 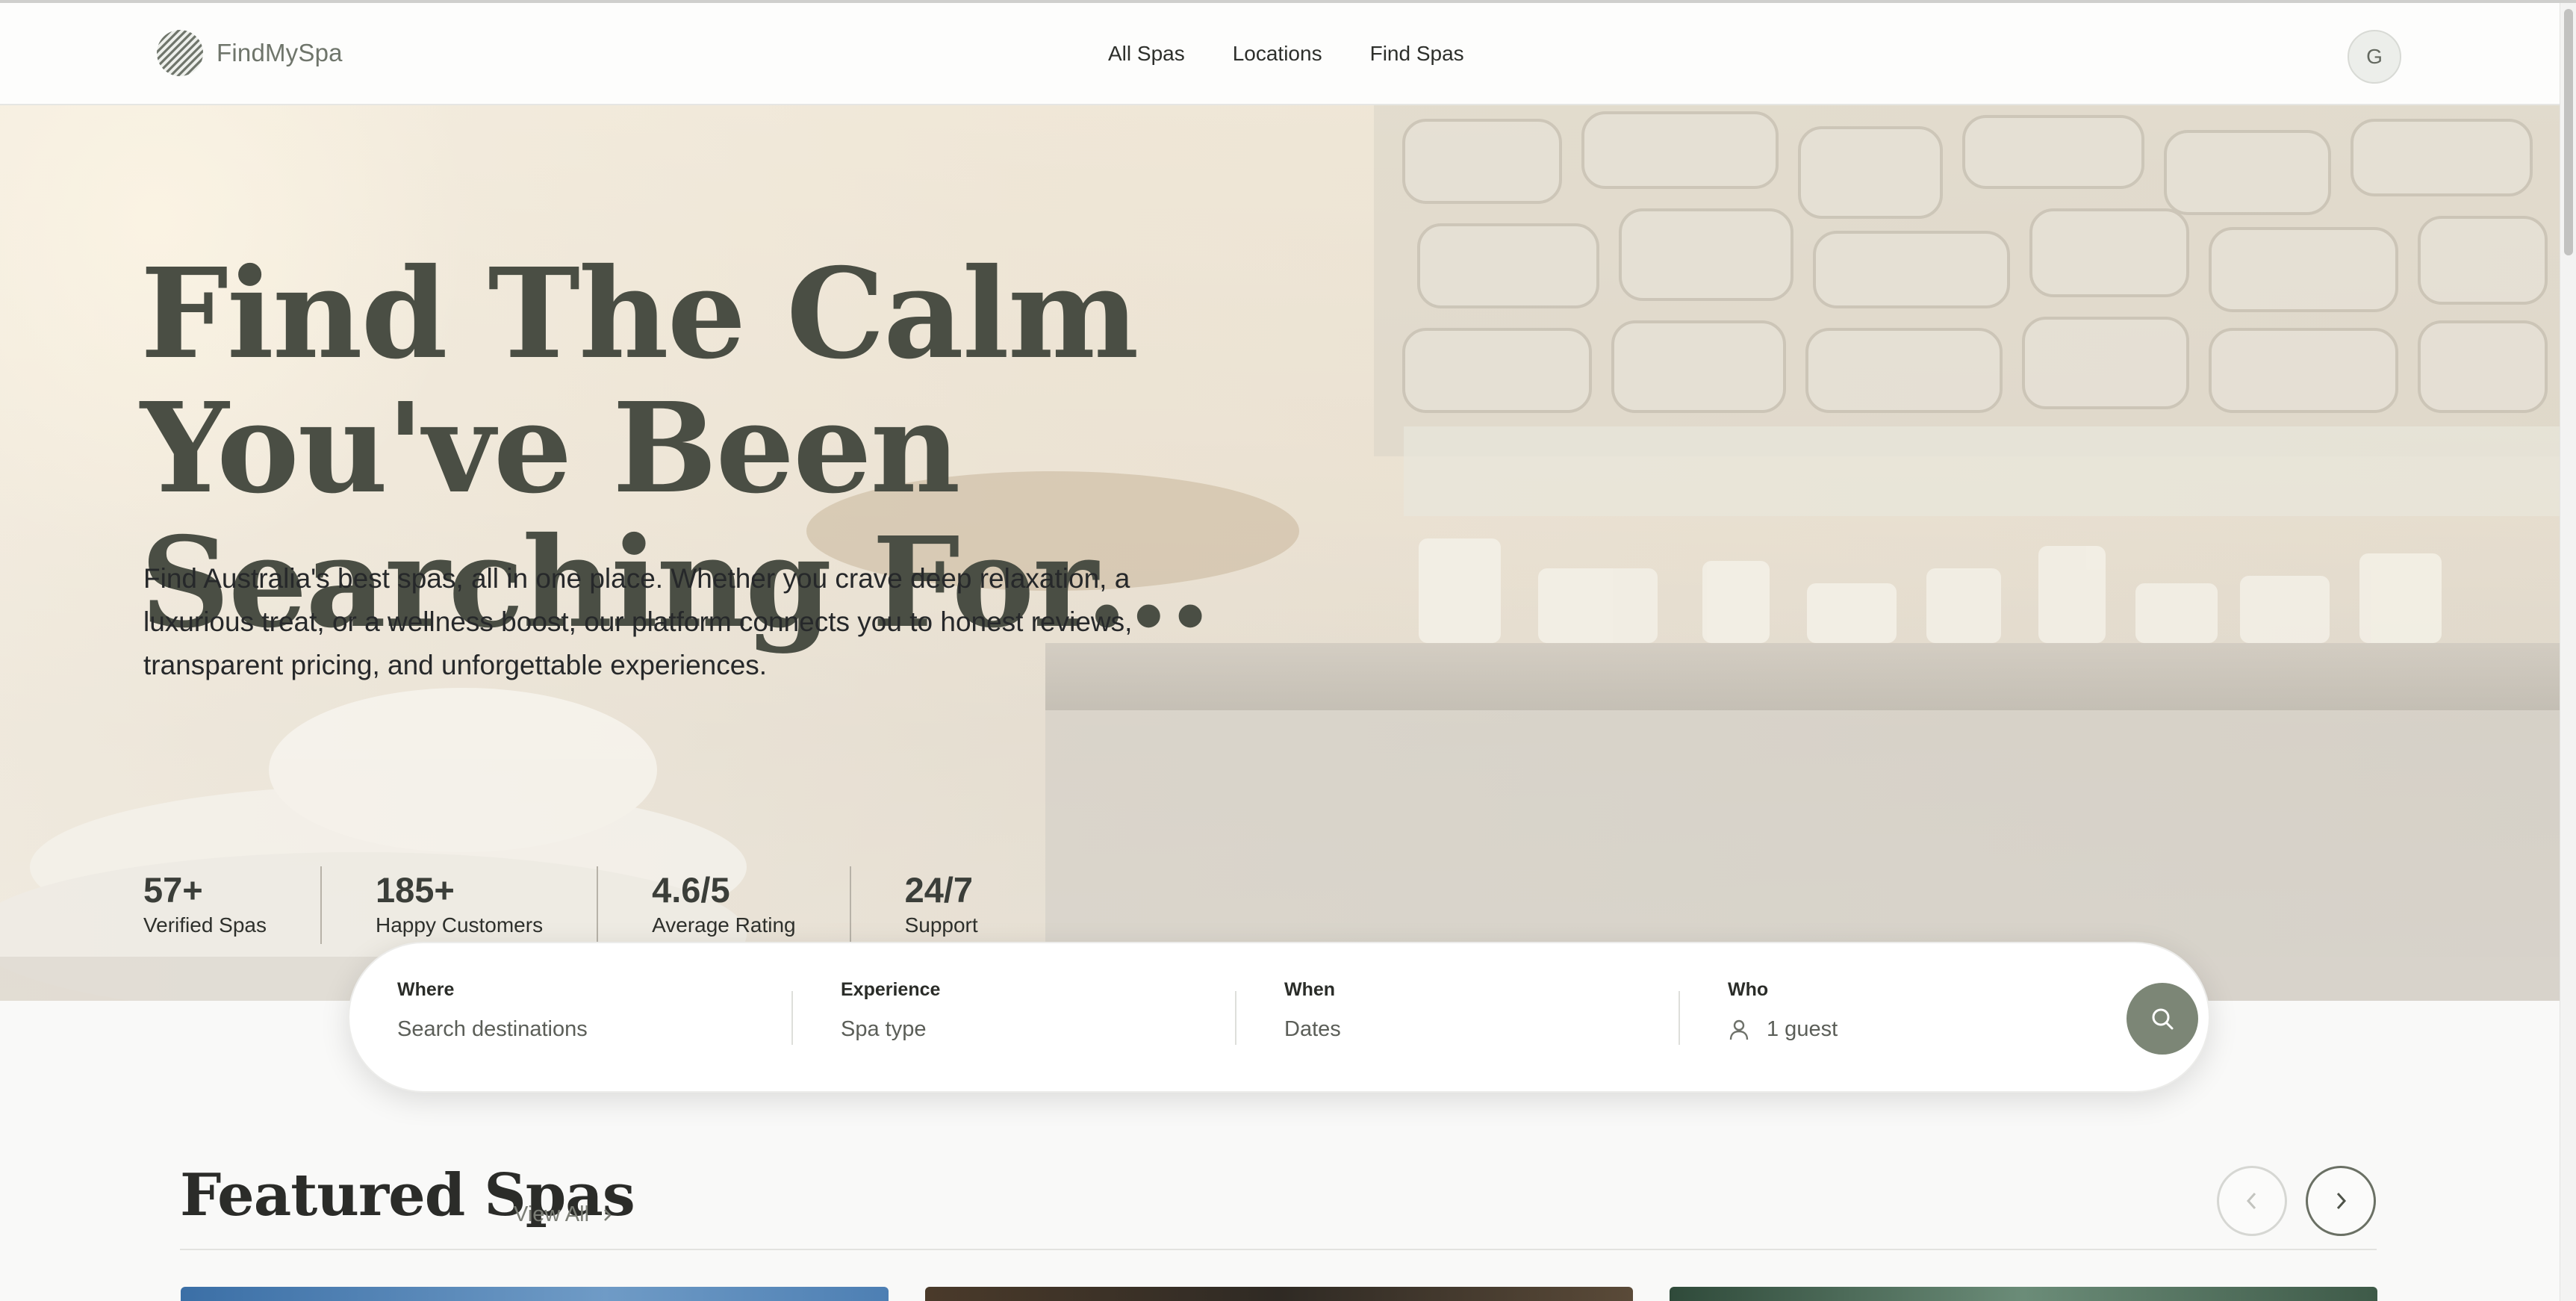 I want to click on brand-name: FindMySpa, so click(x=280, y=52).